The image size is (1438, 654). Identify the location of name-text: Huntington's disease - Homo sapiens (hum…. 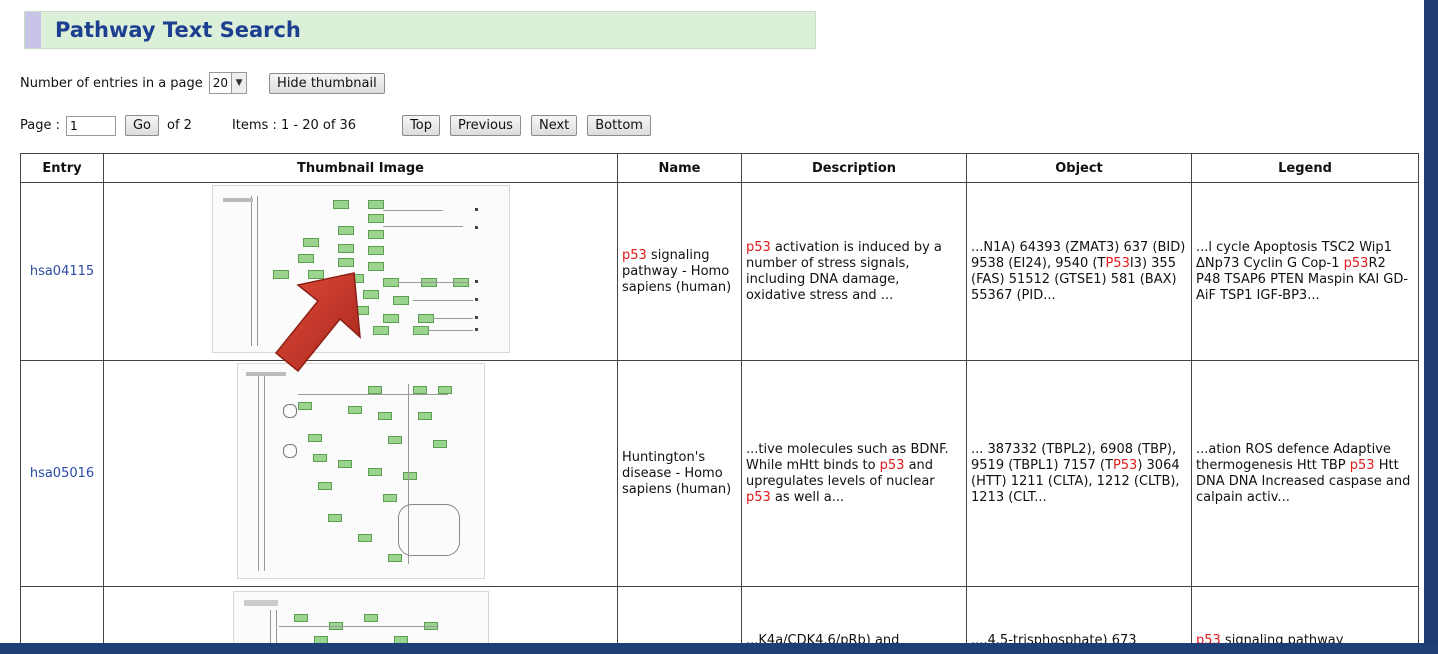
(677, 473).